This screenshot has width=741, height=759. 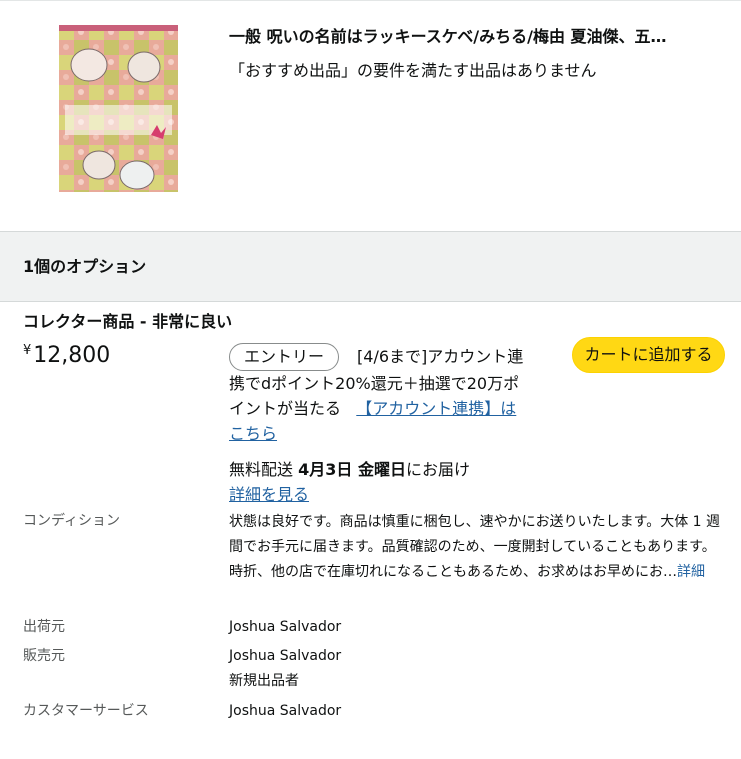 I want to click on seller-status: 新規出品者, so click(x=264, y=681).